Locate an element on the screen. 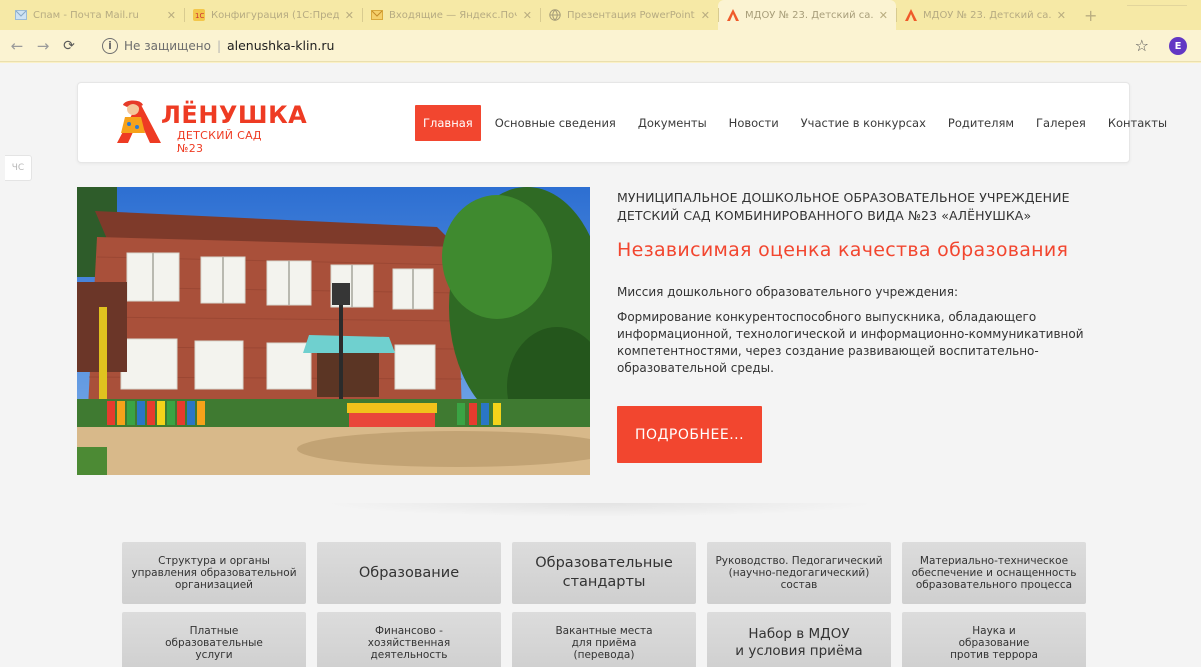 Image resolution: width=1201 pixels, height=667 pixels. emergency-side-tab: ЧС is located at coordinates (18, 168).